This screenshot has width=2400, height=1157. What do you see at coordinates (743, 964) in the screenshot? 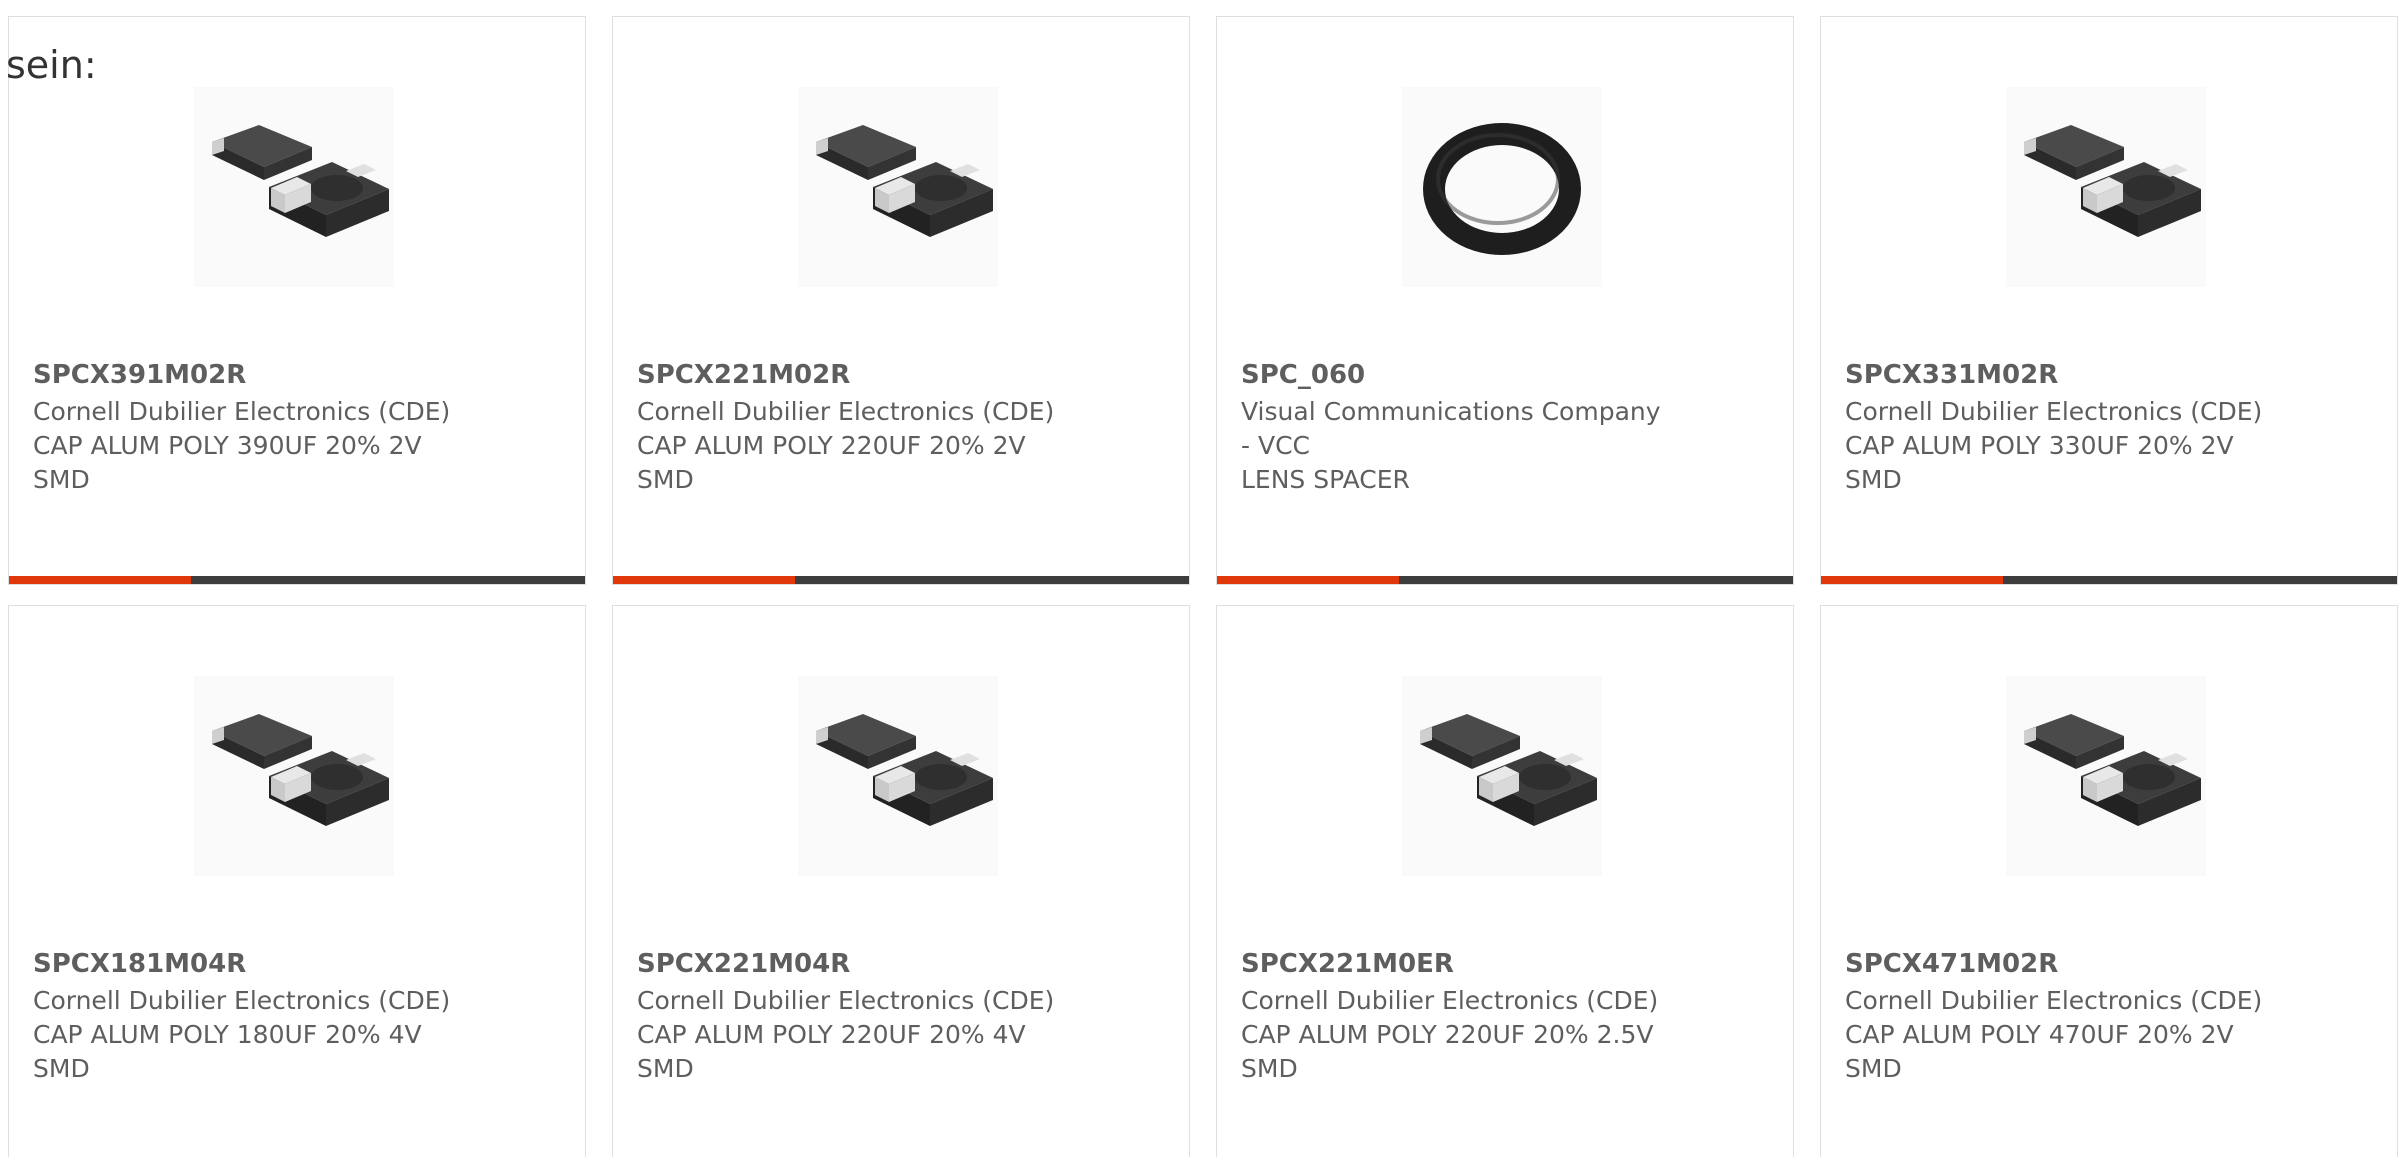
I see `part-number-link: SPCX221M04R` at bounding box center [743, 964].